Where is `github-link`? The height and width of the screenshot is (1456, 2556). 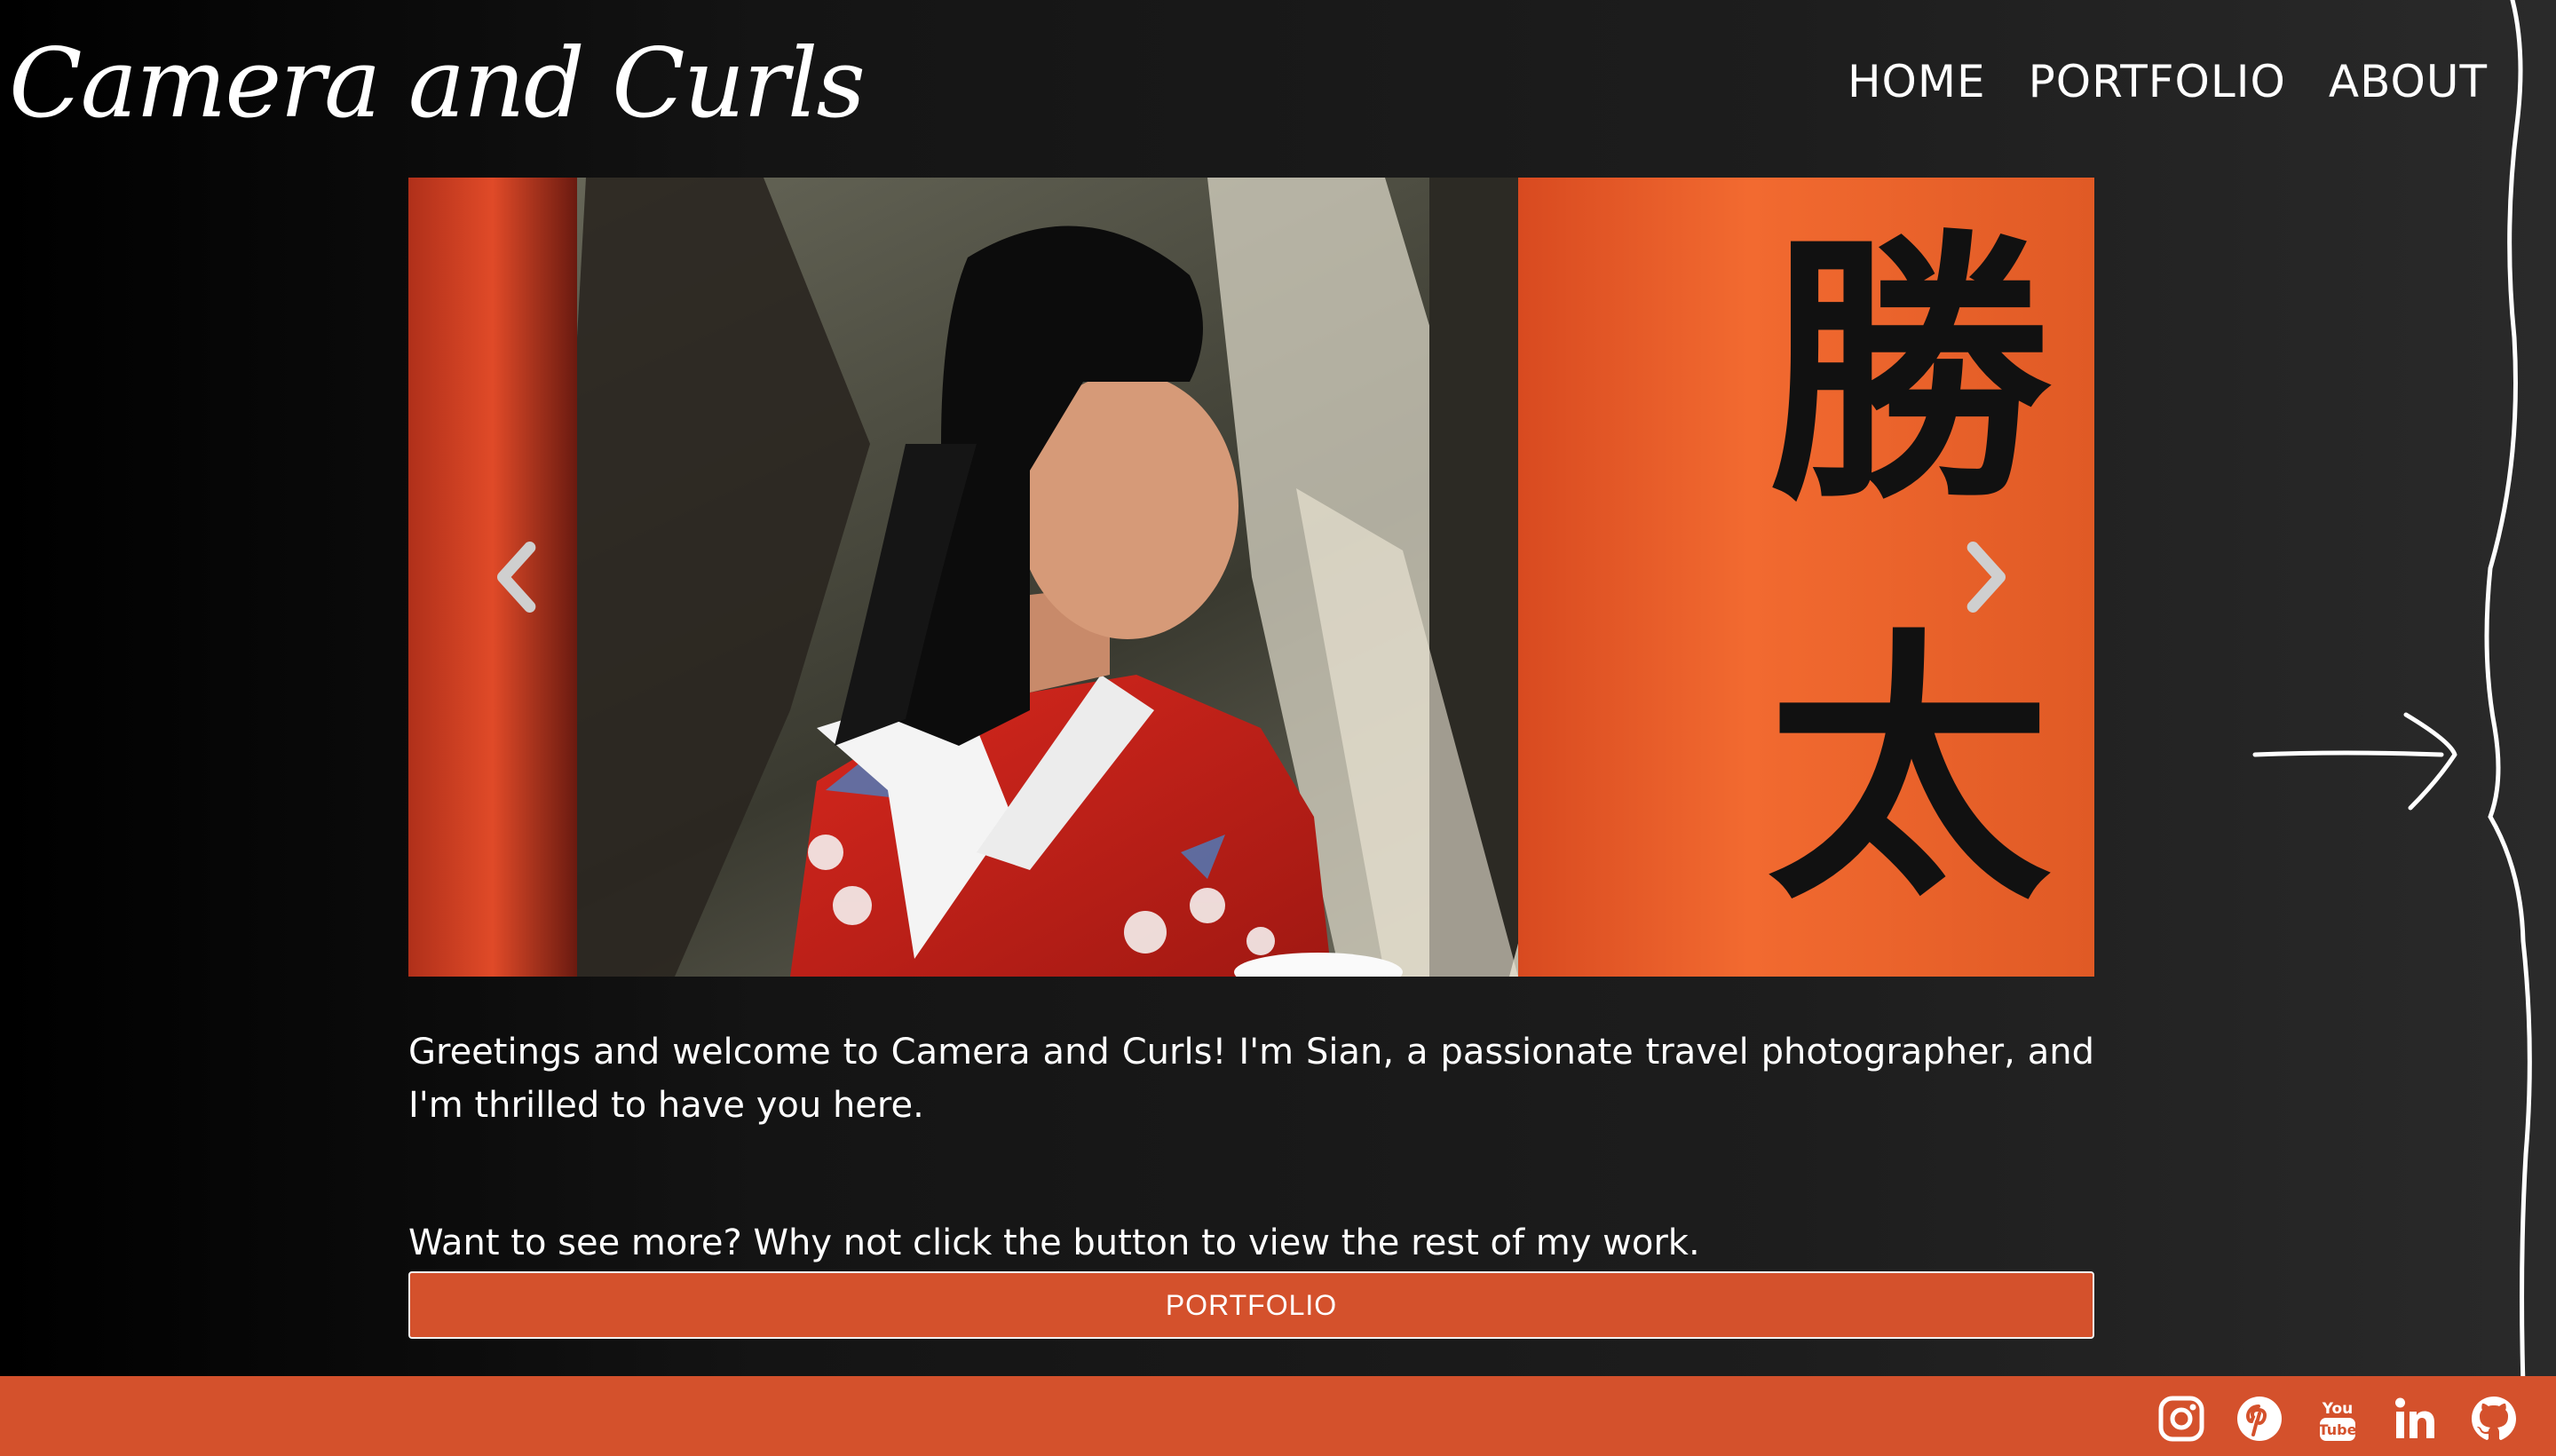
github-link is located at coordinates (2493, 1418).